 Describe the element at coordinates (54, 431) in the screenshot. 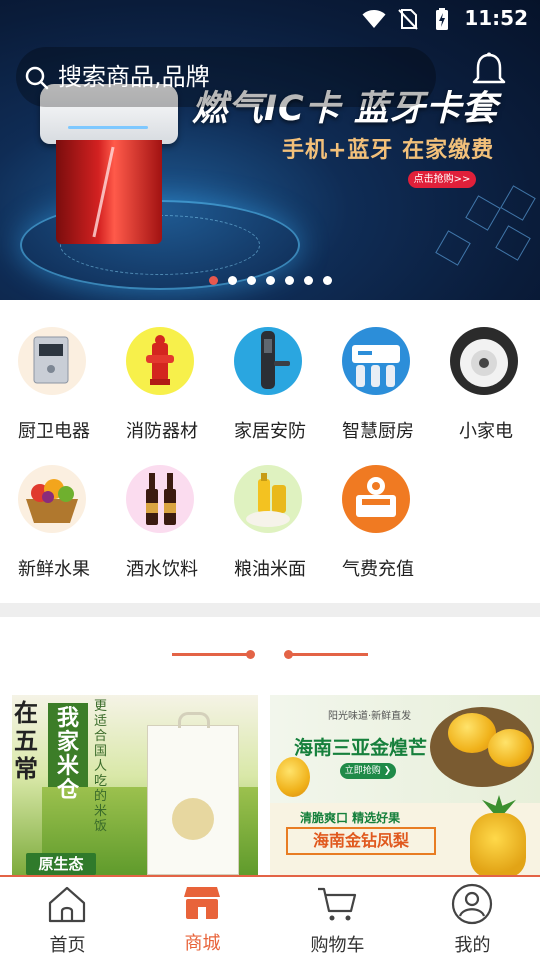

I see `category-label: 厨卫电器` at that location.